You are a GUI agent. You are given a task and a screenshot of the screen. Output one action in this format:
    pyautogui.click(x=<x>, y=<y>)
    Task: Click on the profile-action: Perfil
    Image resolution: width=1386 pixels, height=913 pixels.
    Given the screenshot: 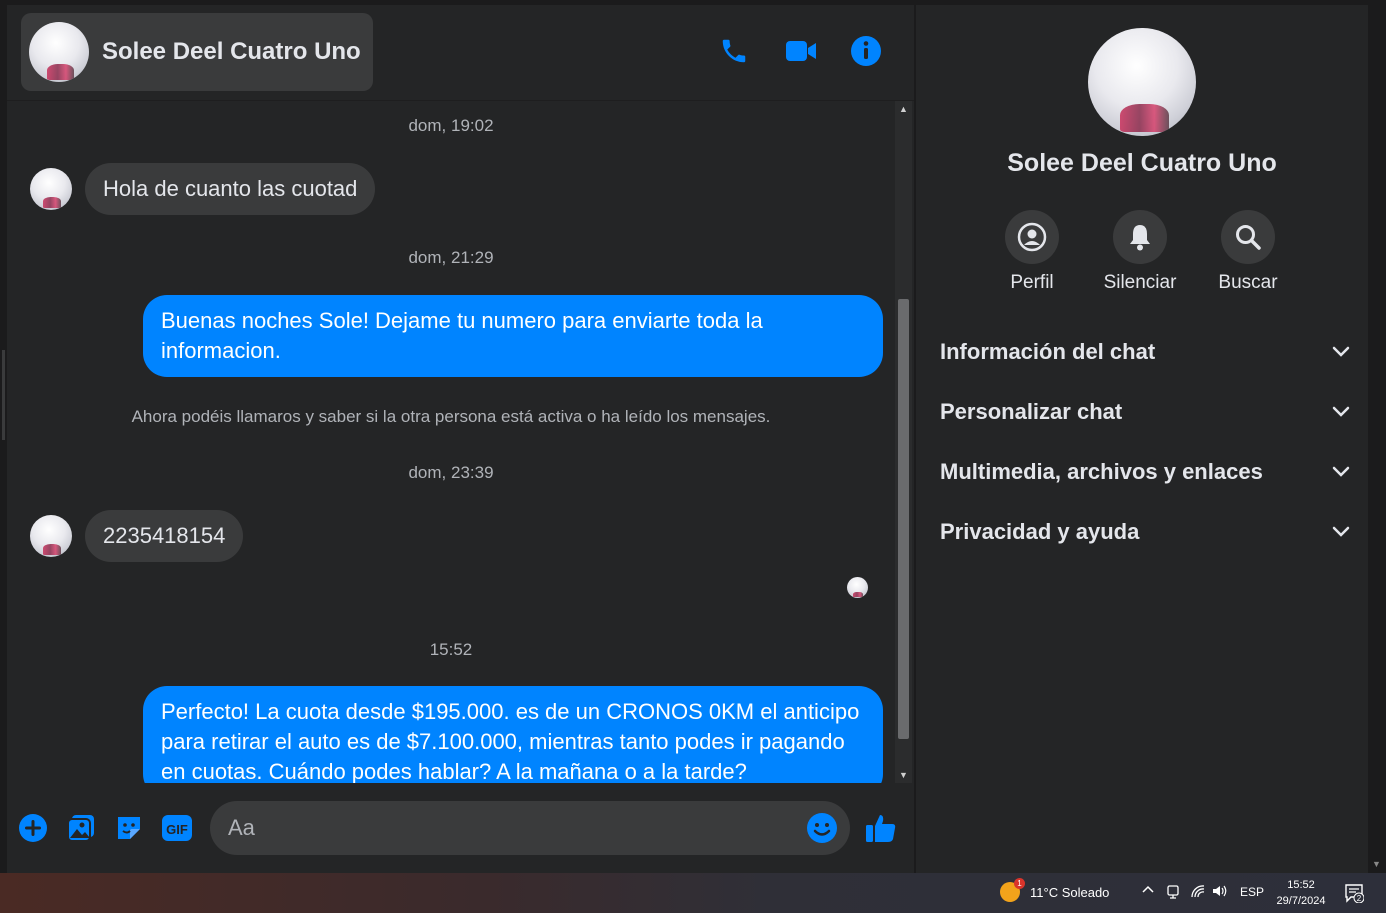 What is the action you would take?
    pyautogui.click(x=1032, y=252)
    